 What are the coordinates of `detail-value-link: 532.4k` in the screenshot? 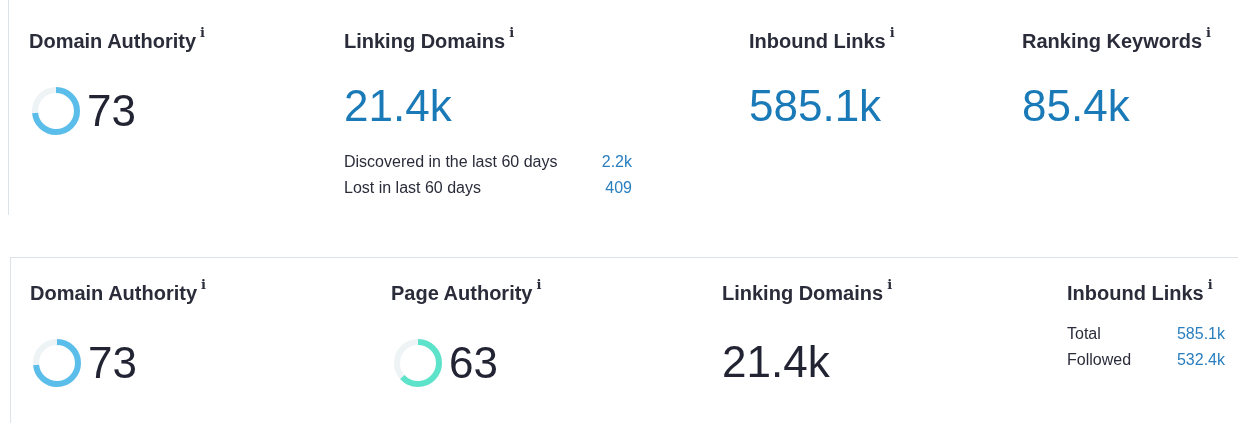 It's located at (1200, 360).